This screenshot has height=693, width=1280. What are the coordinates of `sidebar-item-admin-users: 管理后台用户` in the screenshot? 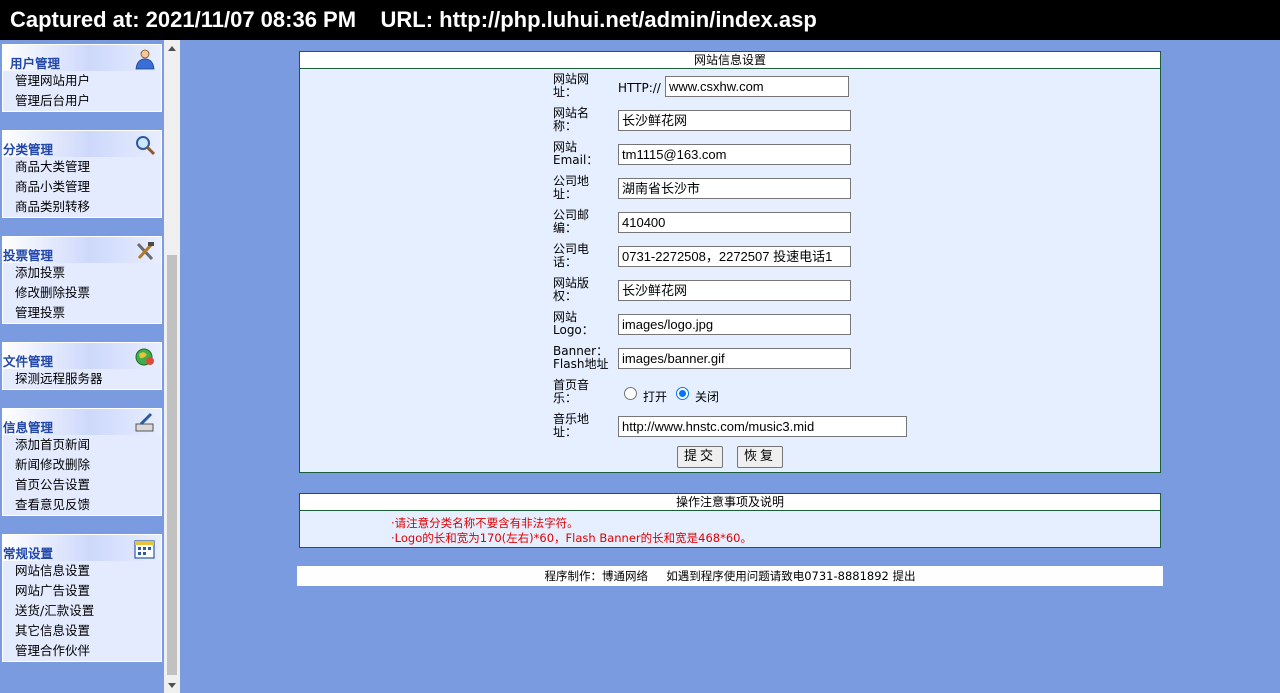 It's located at (82, 101).